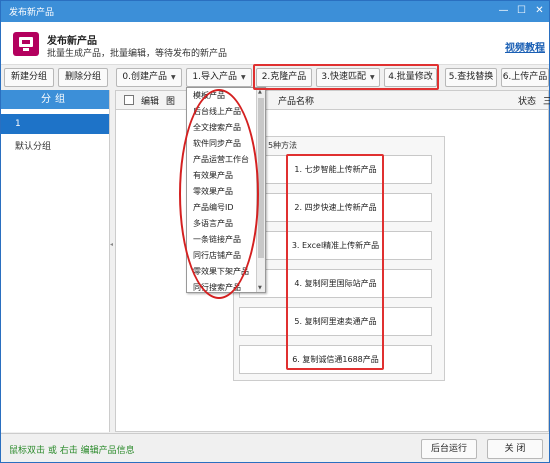  I want to click on dropdown-option: 同行搜索产品, so click(217, 287).